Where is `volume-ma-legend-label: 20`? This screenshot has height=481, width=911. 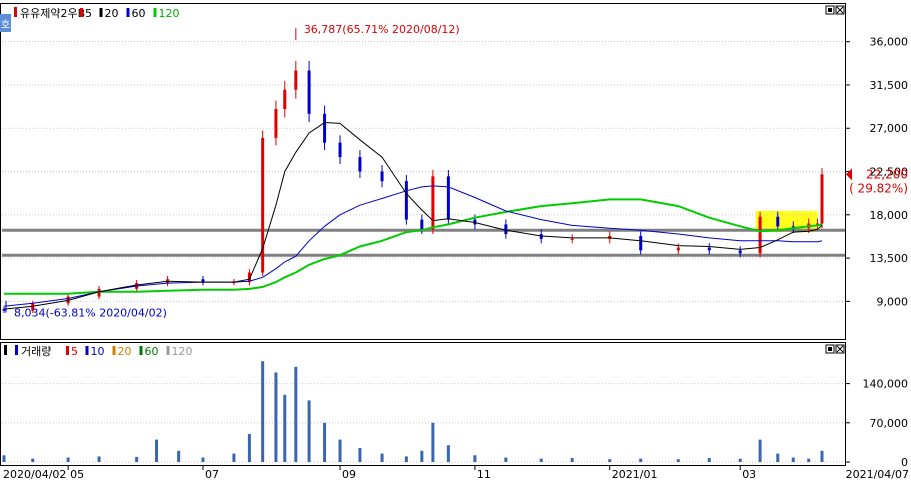 volume-ma-legend-label: 20 is located at coordinates (125, 351).